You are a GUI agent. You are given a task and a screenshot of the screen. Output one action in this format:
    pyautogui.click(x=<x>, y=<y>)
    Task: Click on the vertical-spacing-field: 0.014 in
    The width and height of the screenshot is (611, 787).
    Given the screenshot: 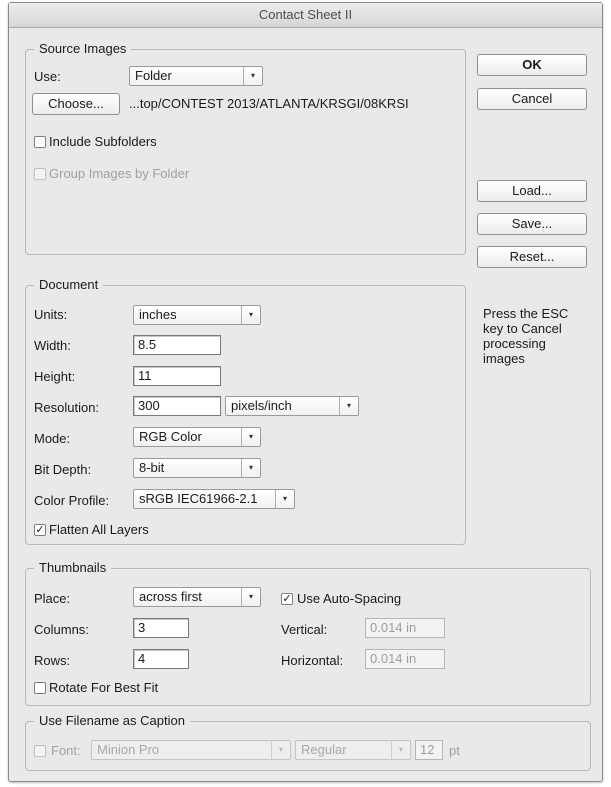 What is the action you would take?
    pyautogui.click(x=405, y=628)
    